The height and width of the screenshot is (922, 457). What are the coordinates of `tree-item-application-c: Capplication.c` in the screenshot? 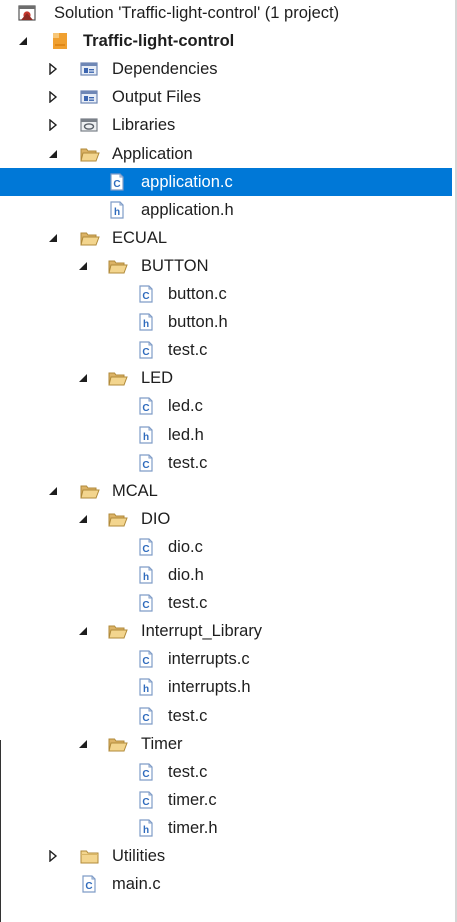 It's located at (226, 181).